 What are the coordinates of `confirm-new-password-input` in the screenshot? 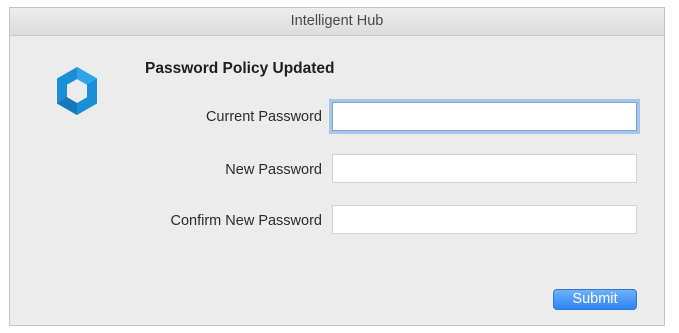 It's located at (484, 219).